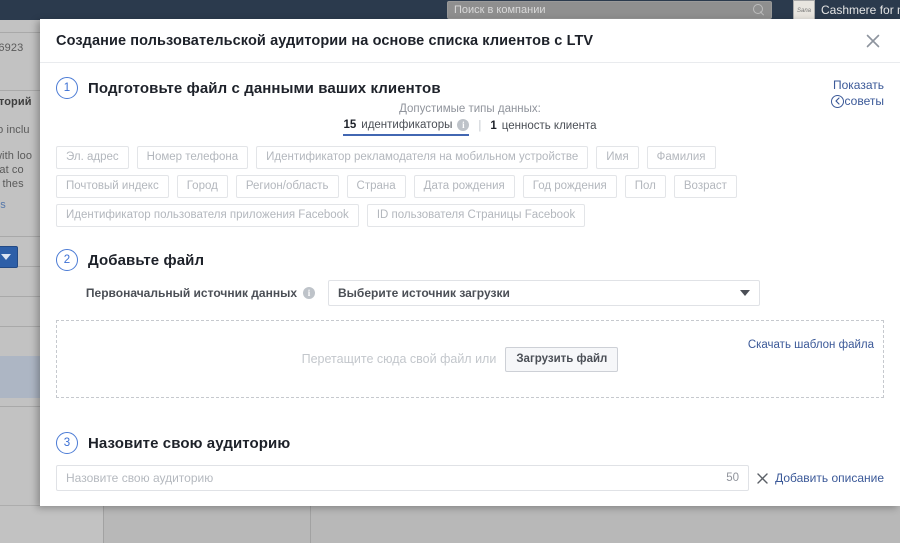 The width and height of the screenshot is (900, 543). I want to click on chip-item: Номер телефона, so click(192, 157).